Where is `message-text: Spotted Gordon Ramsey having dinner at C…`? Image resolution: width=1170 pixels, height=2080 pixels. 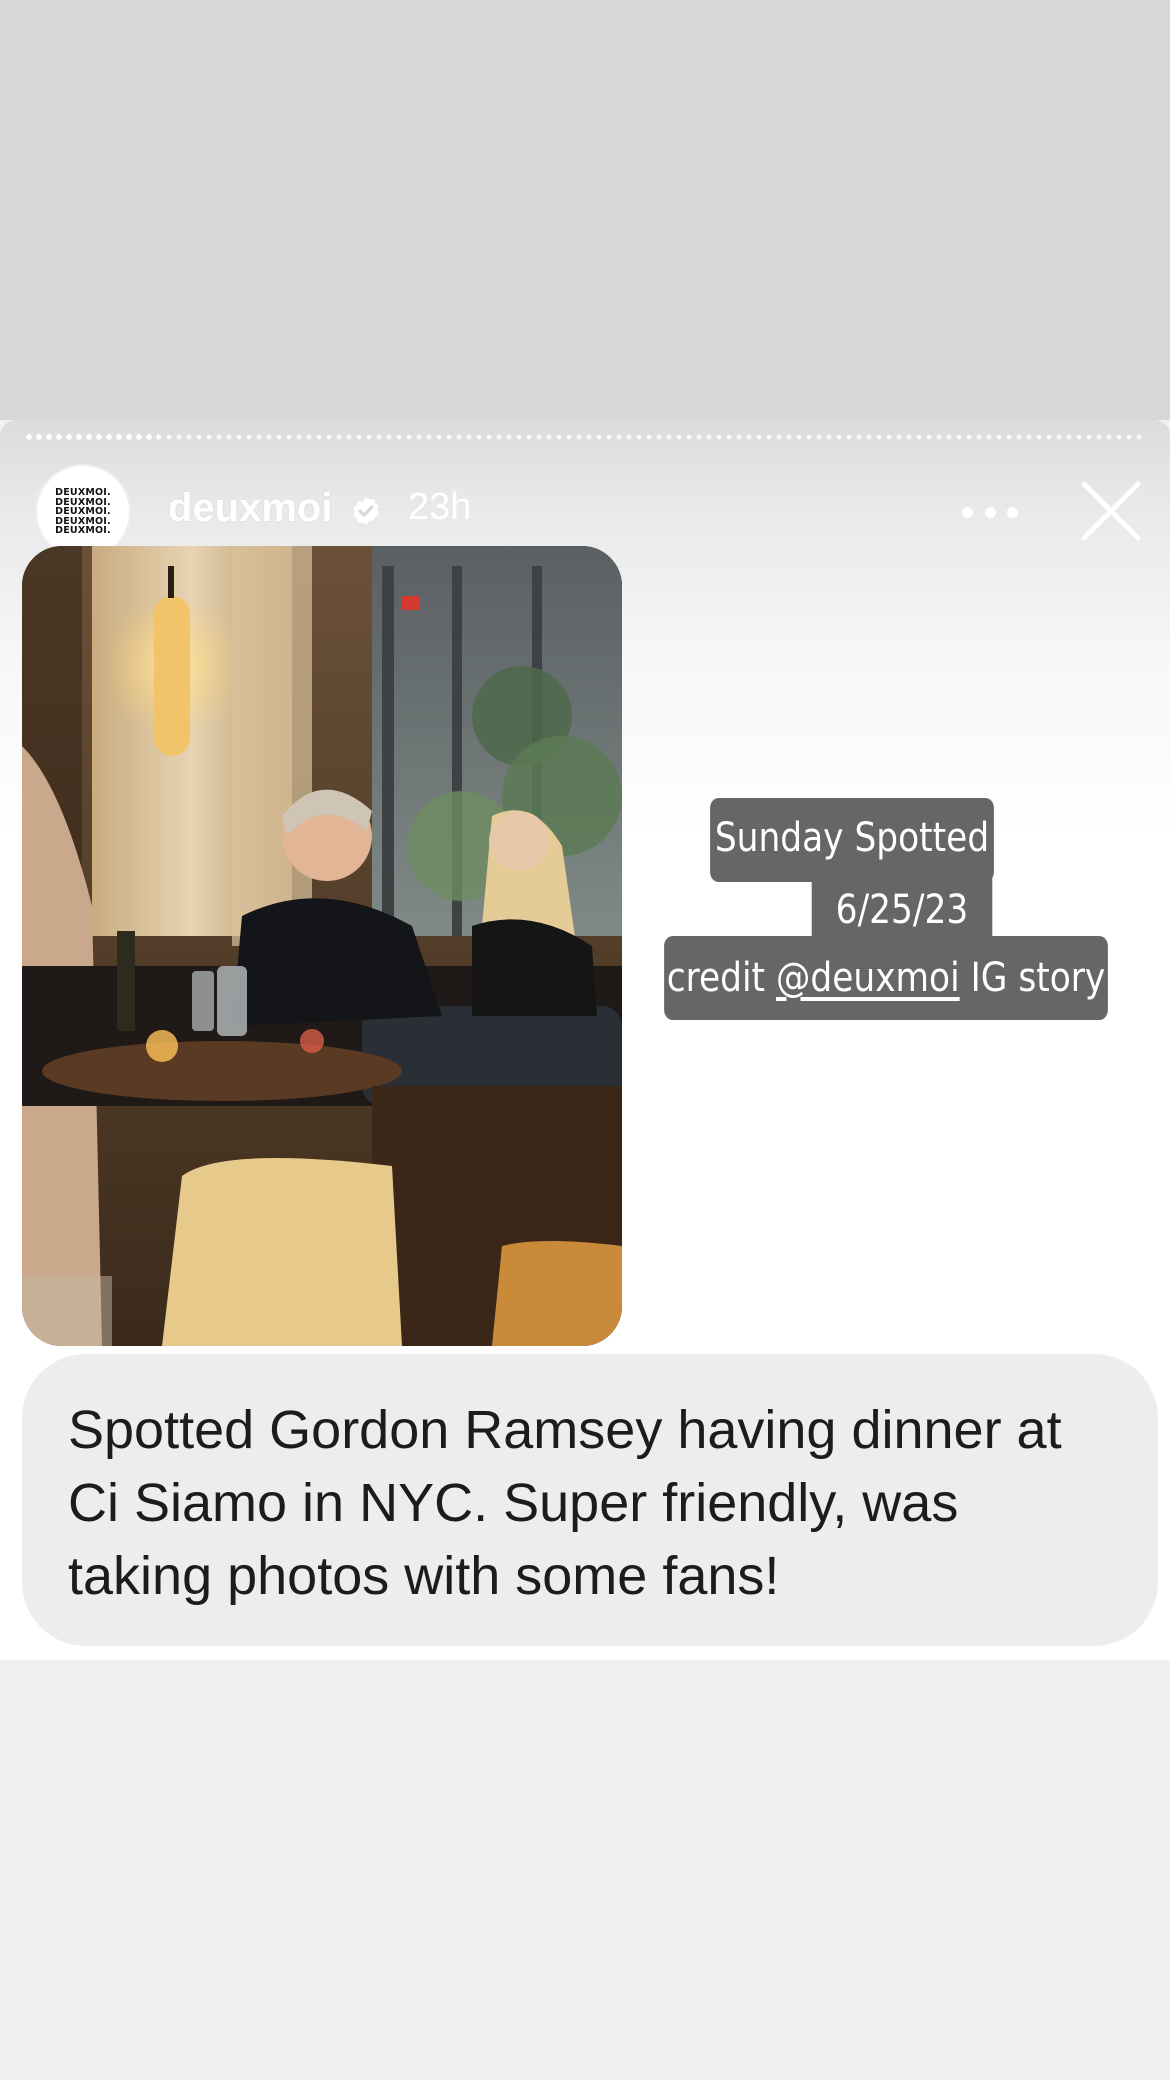 message-text: Spotted Gordon Ramsey having dinner at C… is located at coordinates (565, 1503).